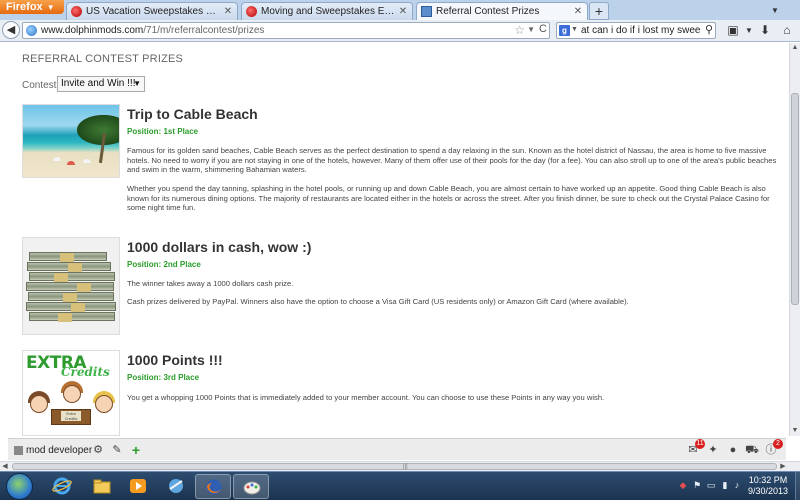  Describe the element at coordinates (795, 431) in the screenshot. I see `scroll-down-icon: ▼` at that location.